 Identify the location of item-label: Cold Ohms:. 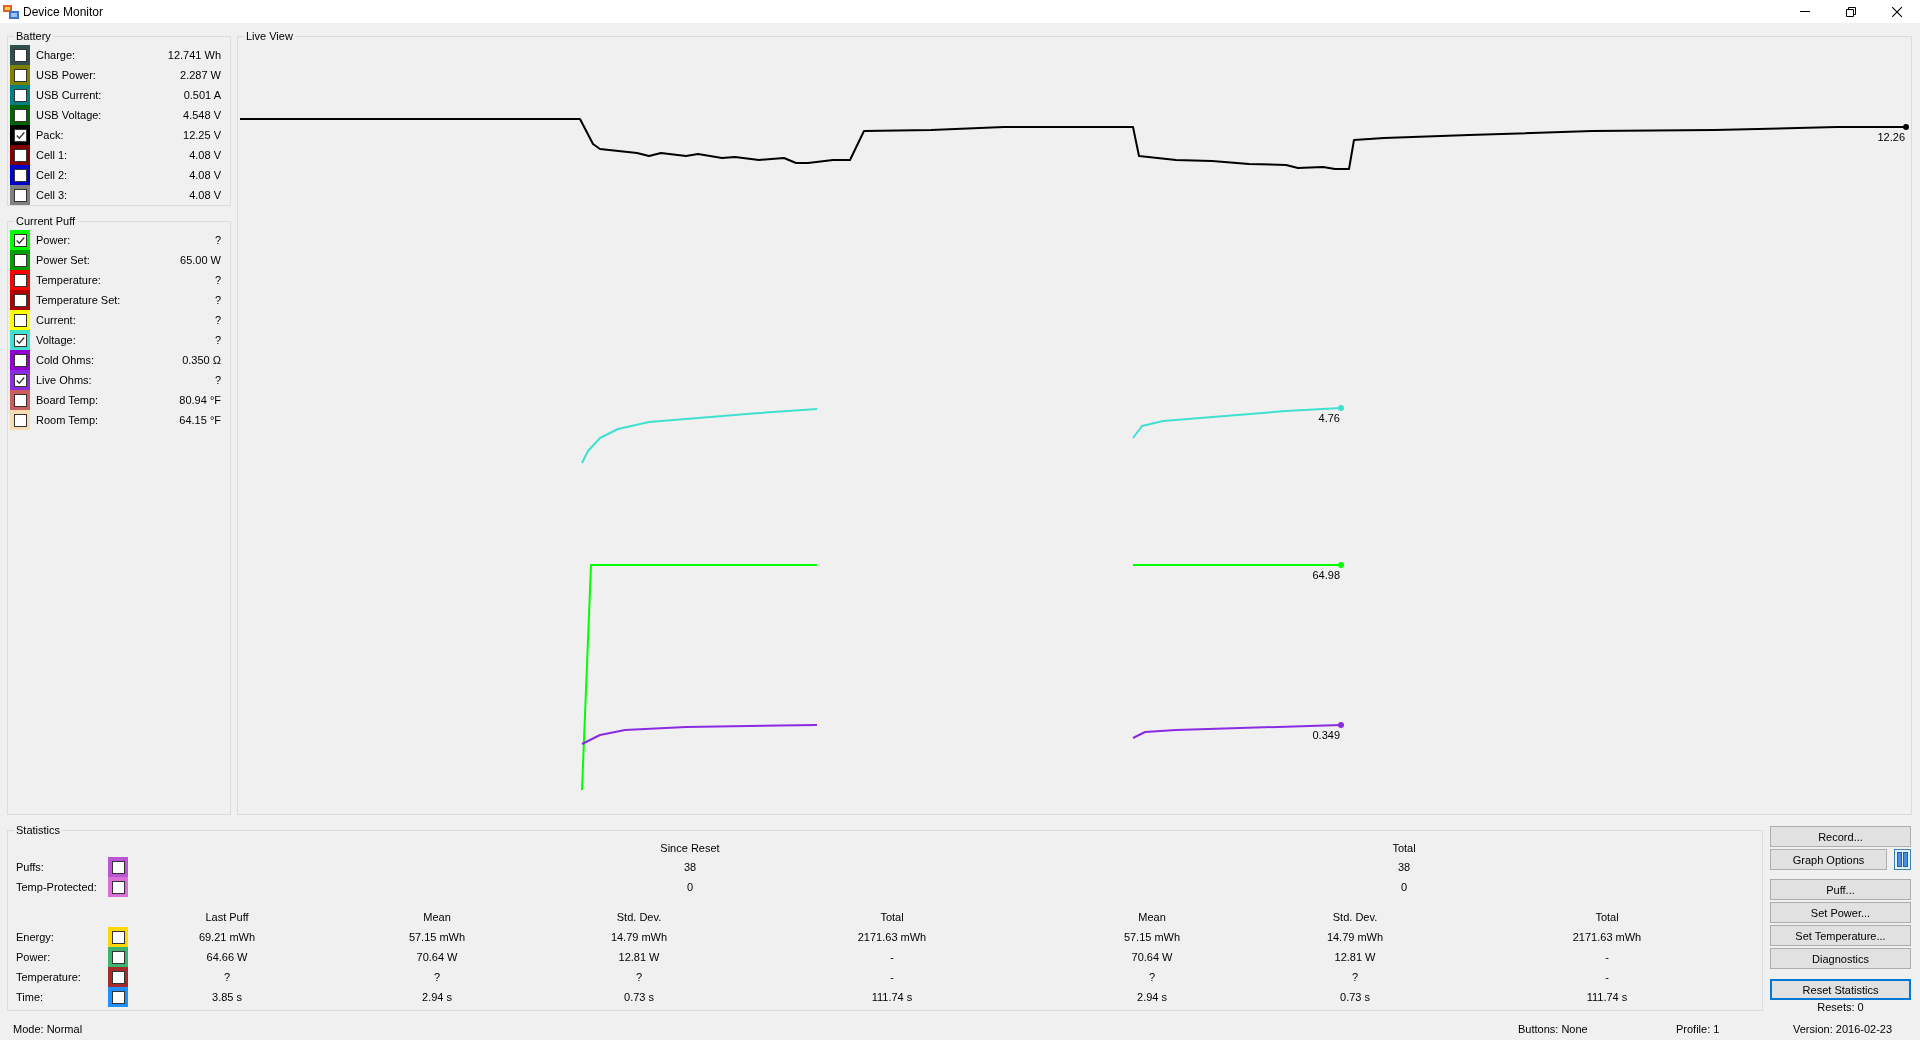
(65, 360).